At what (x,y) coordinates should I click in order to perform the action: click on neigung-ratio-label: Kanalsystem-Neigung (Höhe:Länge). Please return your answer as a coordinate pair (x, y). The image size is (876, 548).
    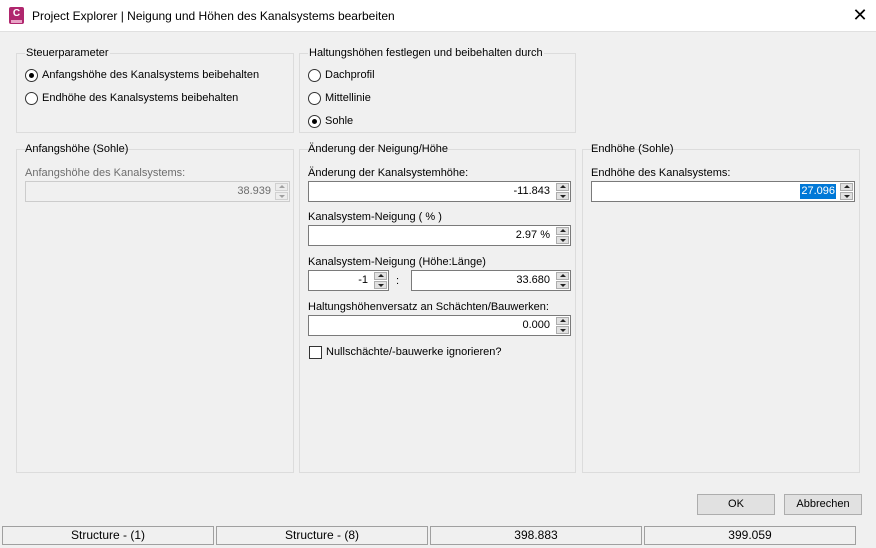
    Looking at the image, I should click on (397, 262).